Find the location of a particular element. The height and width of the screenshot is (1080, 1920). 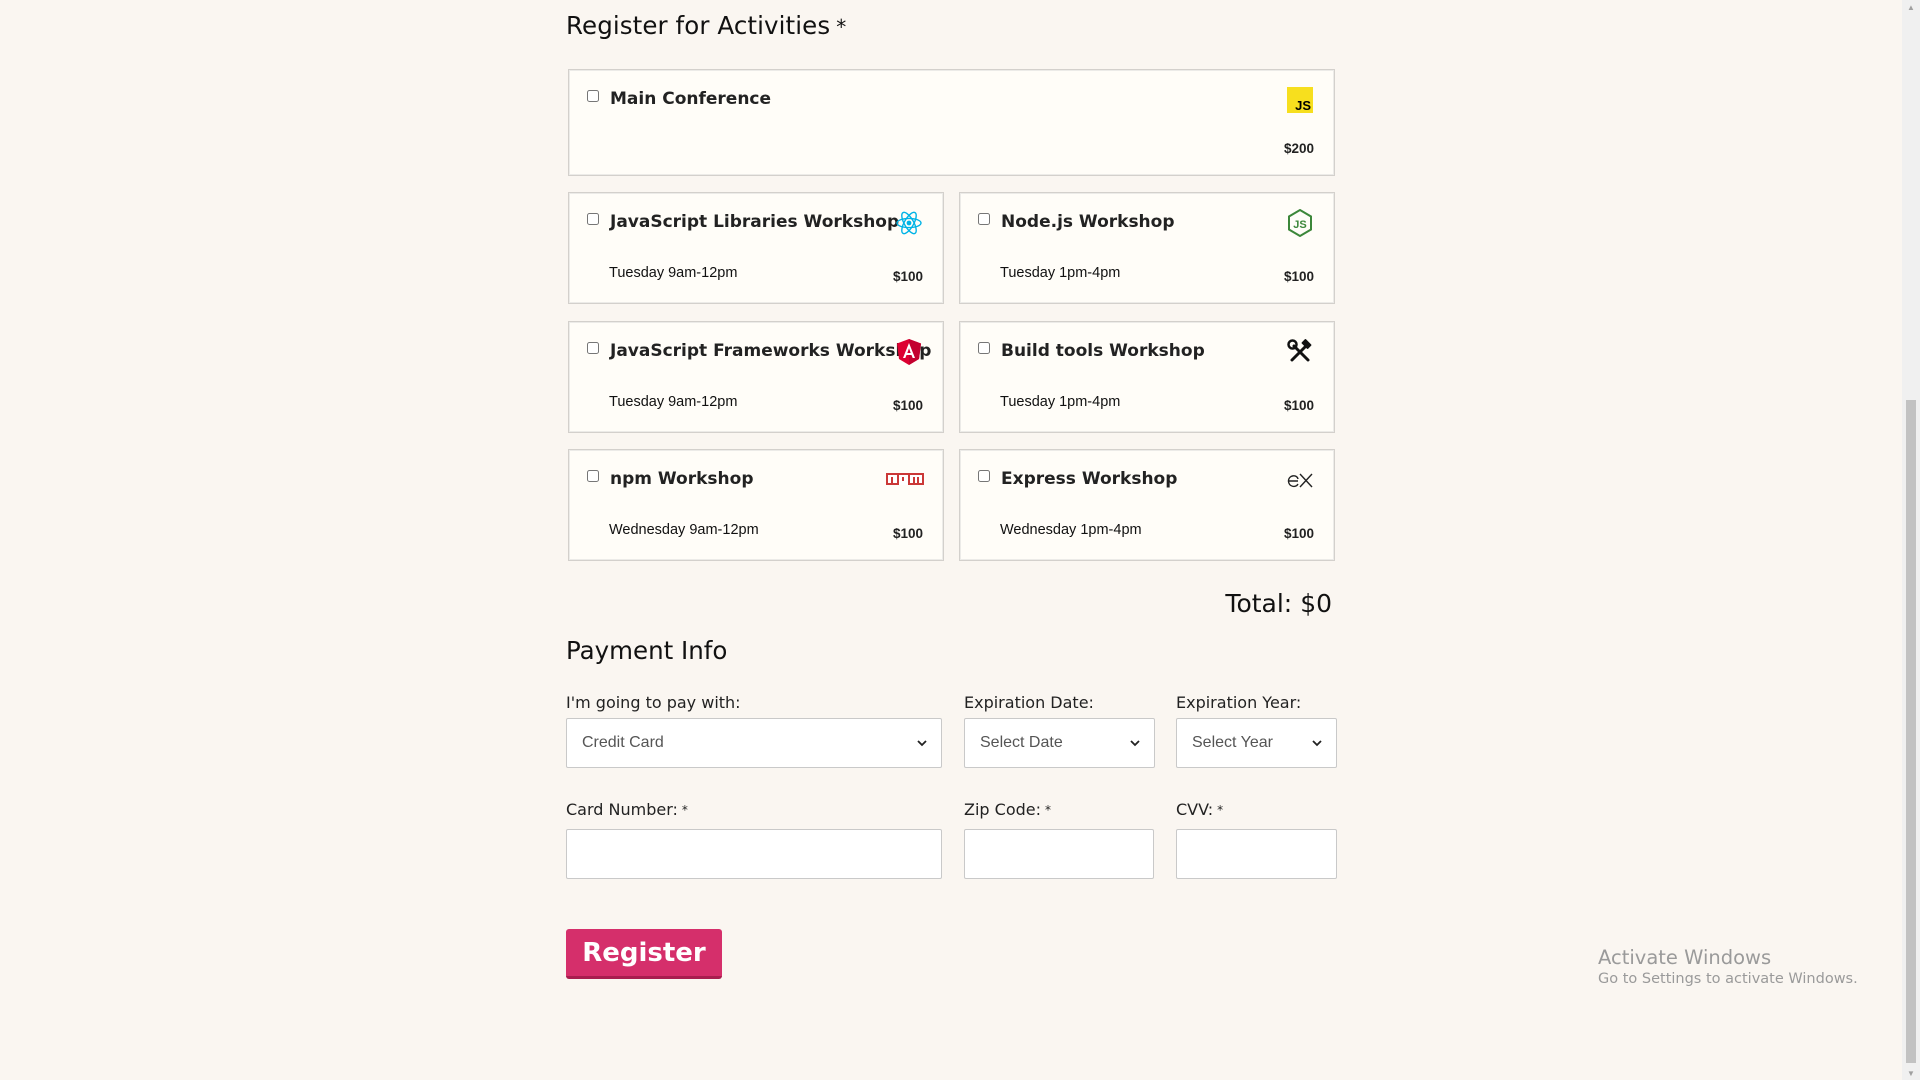

activity-checkbox-nodejs is located at coordinates (984, 219).